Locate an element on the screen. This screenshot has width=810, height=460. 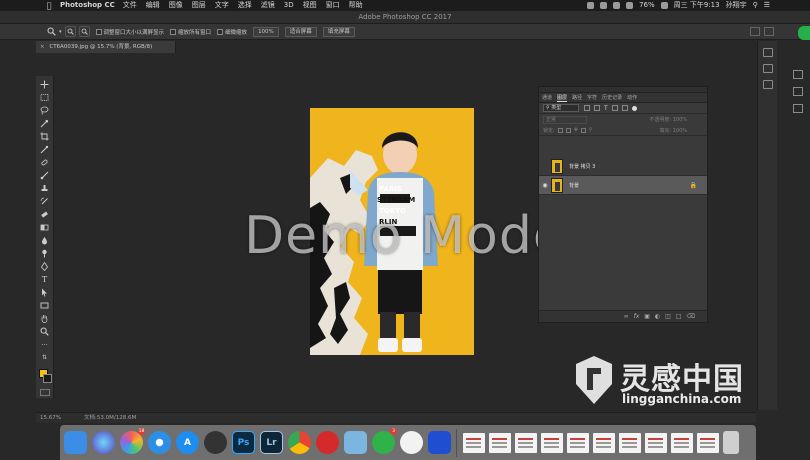
menu-window: 窗口 is located at coordinates (333, 5).